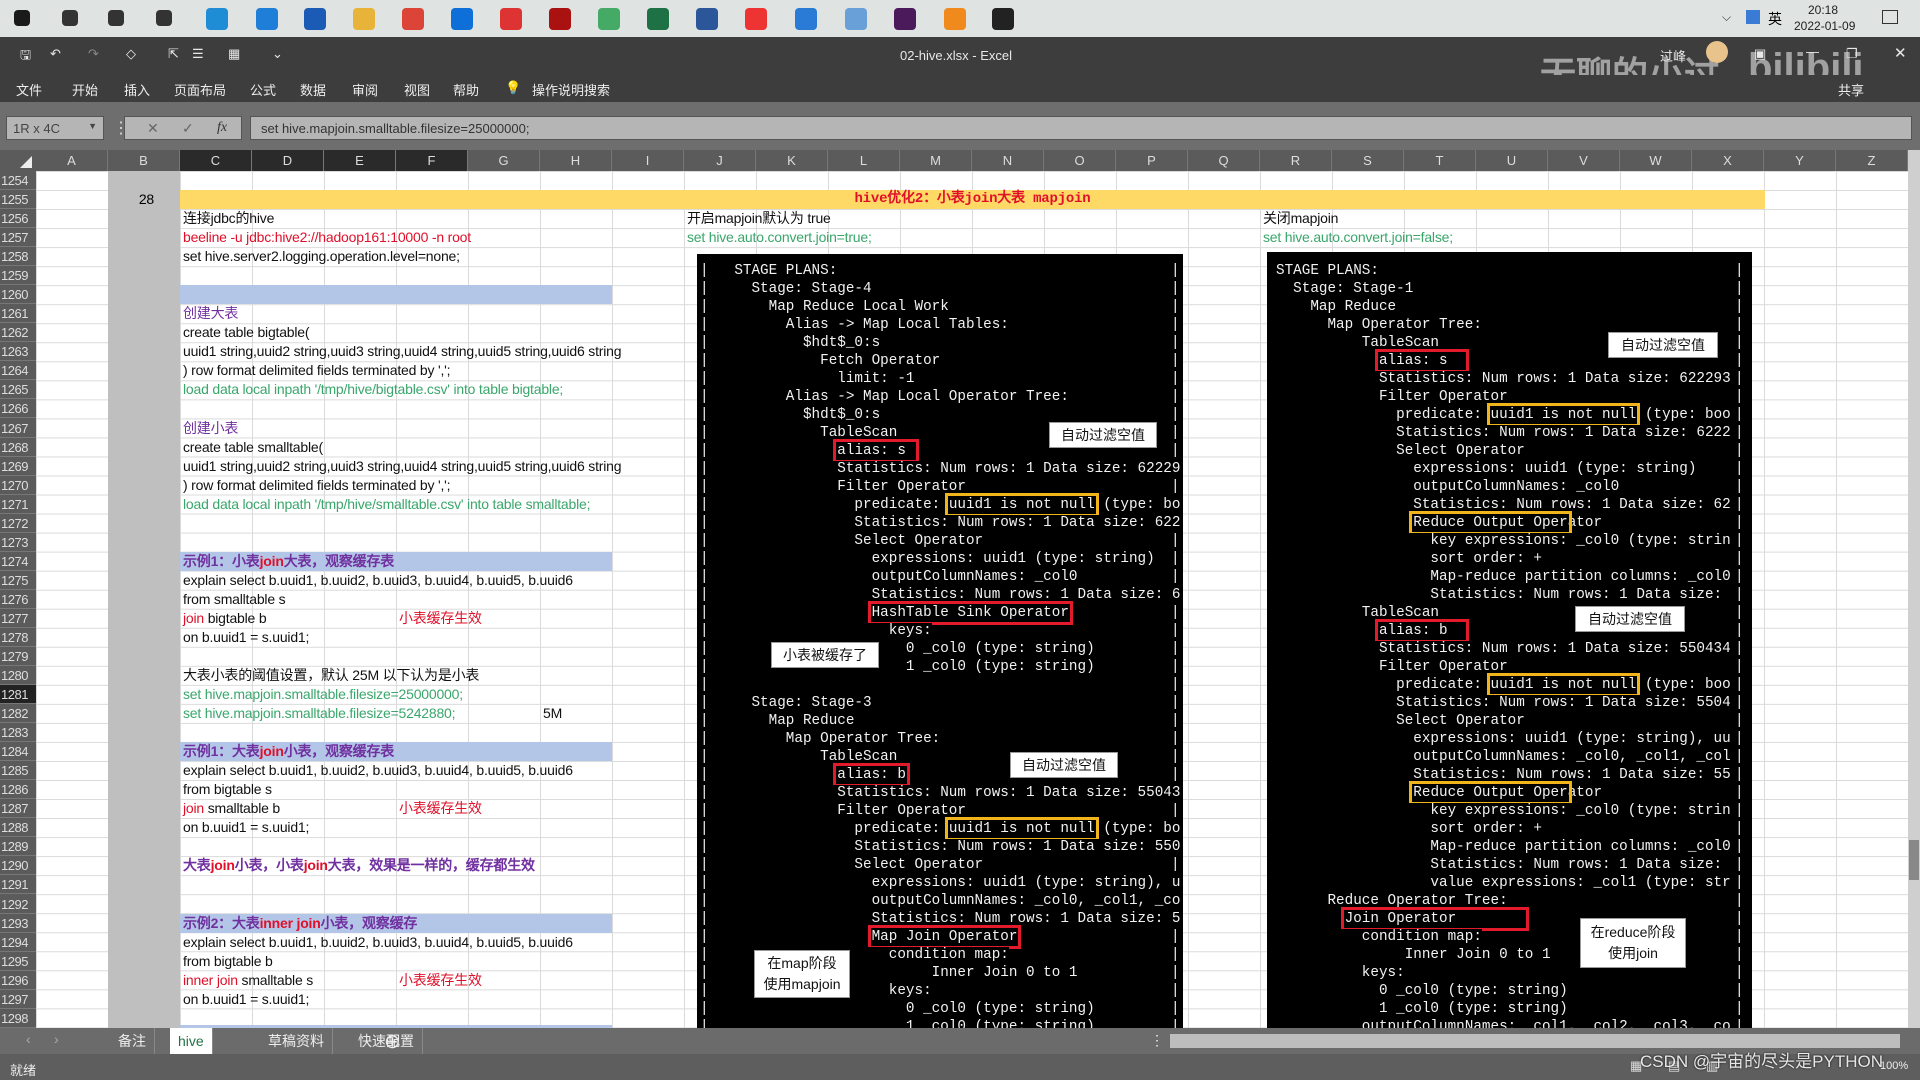 The height and width of the screenshot is (1080, 1920). What do you see at coordinates (359, 865) in the screenshot?
I see `cell-C1290: 大表join小表，小表join大表，效果是一样的，缓存都生效` at bounding box center [359, 865].